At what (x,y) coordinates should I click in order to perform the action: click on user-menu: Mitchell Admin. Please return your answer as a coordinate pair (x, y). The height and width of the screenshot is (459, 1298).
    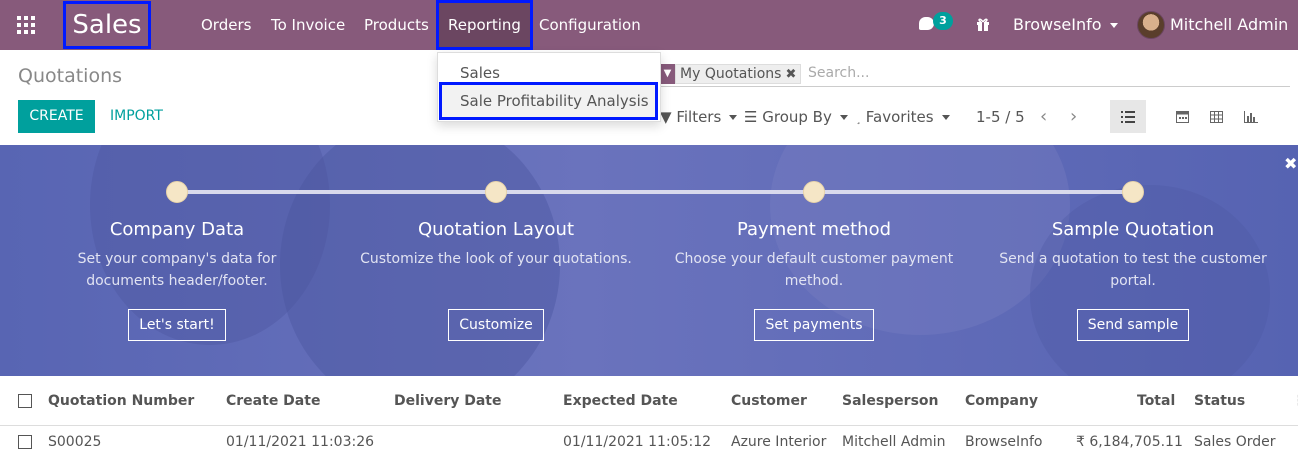
    Looking at the image, I should click on (1234, 39).